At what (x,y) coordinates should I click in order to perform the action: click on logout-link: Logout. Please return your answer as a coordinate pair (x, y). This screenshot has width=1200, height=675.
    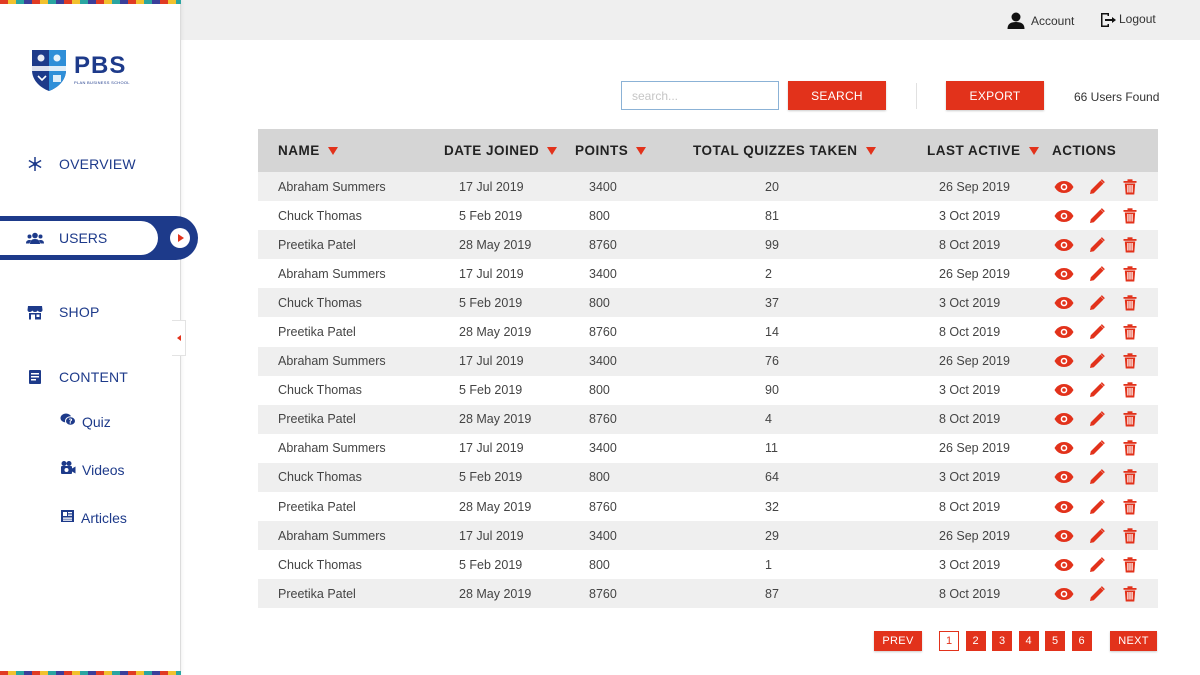
    Looking at the image, I should click on (1128, 20).